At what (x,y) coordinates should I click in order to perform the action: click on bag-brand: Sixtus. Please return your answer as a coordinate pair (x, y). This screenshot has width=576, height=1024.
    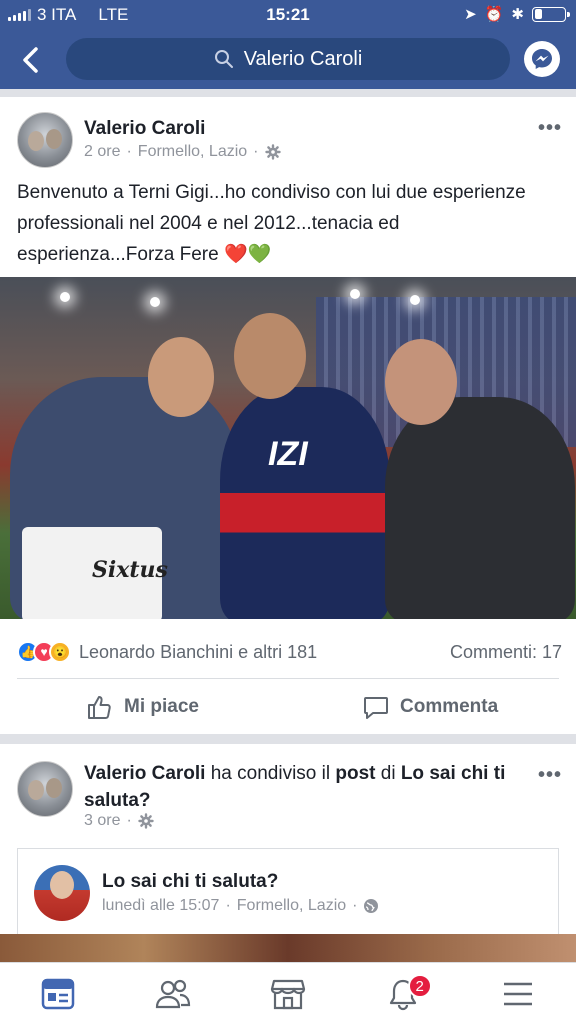
    Looking at the image, I should click on (130, 570).